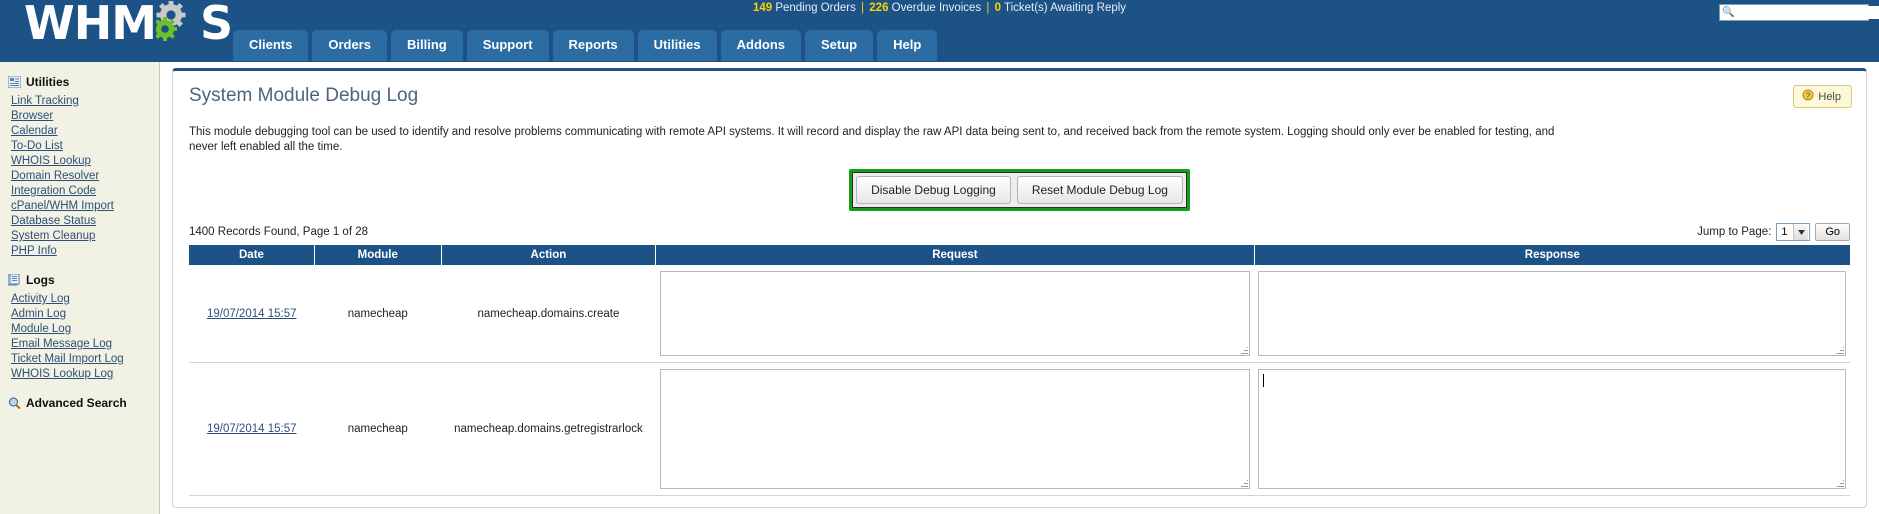 The height and width of the screenshot is (514, 1879). I want to click on sidebar-item-browser: Browser, so click(85, 116).